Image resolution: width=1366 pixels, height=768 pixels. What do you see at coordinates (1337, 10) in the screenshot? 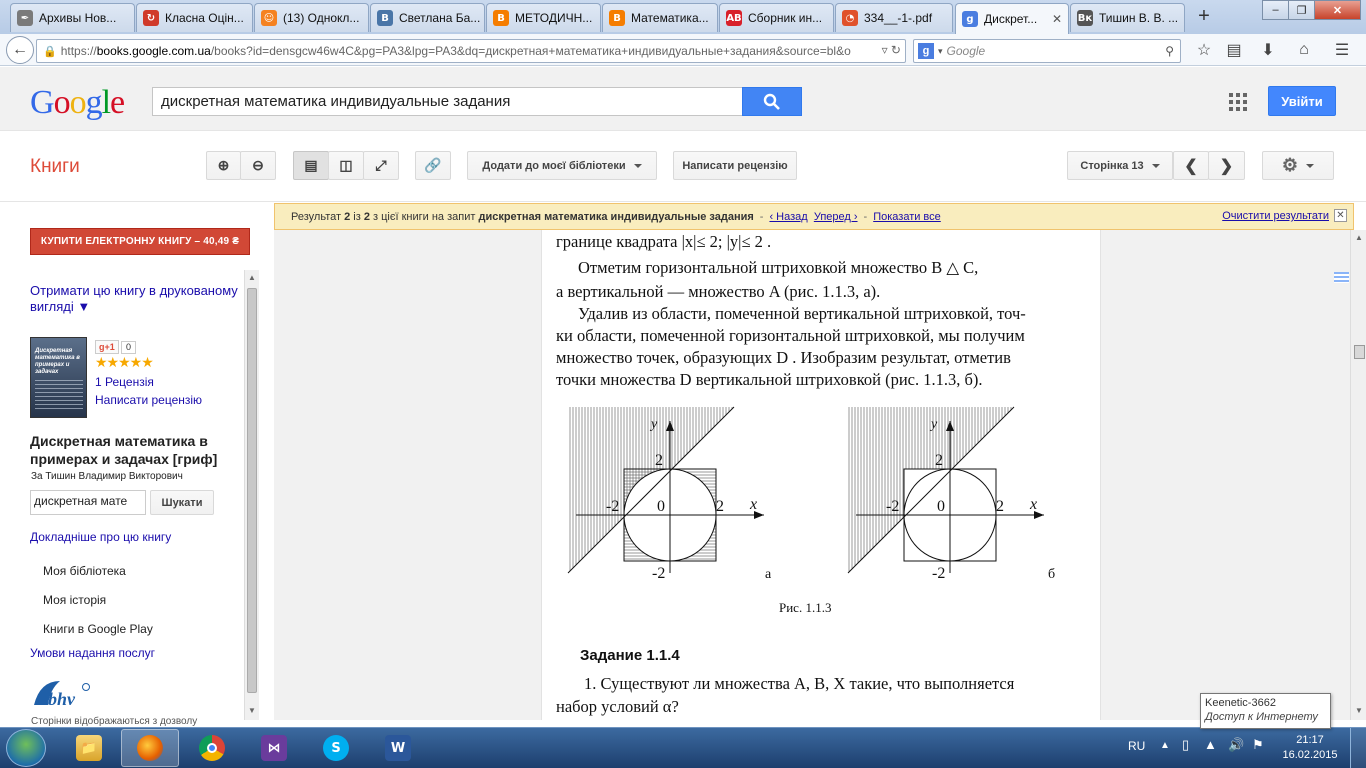
I see `window-close-button: ✕` at bounding box center [1337, 10].